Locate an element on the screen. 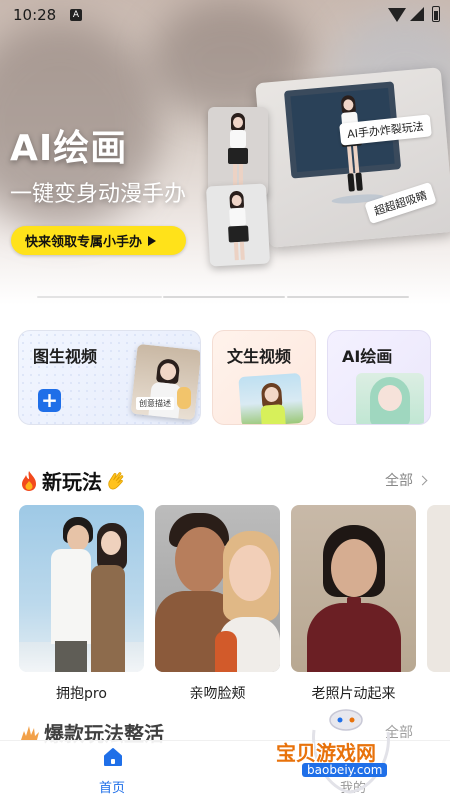 The width and height of the screenshot is (450, 800). watermark-text: 宝贝游戏网 is located at coordinates (326, 753).